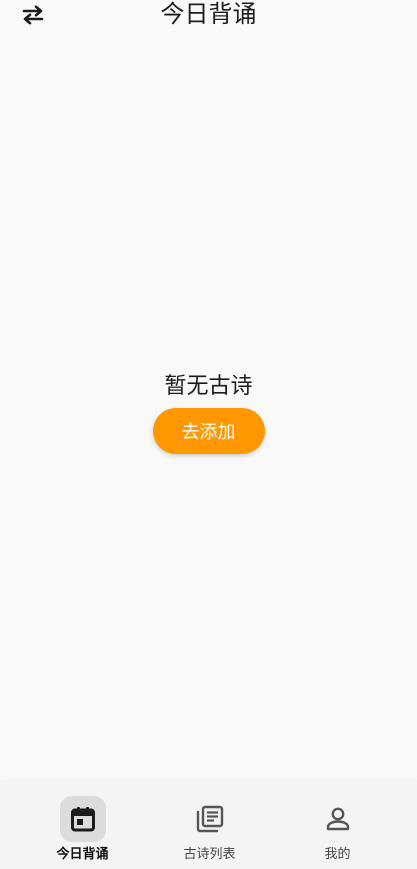 The width and height of the screenshot is (417, 869). I want to click on list-icon, so click(209, 819).